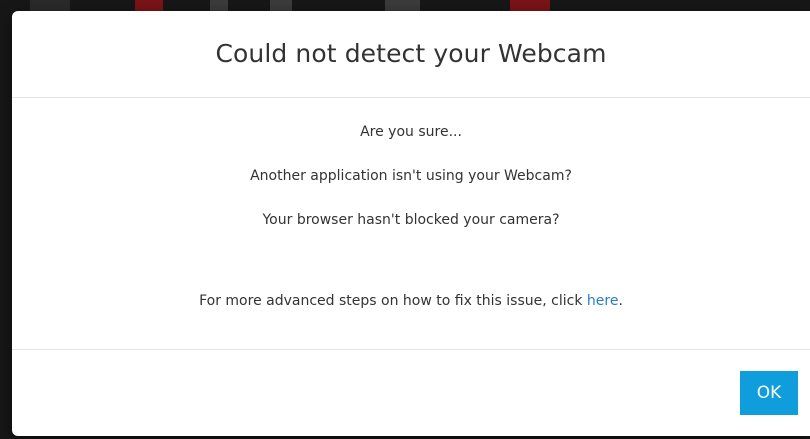 The width and height of the screenshot is (810, 439). Describe the element at coordinates (620, 301) in the screenshot. I see `advanced-help-suffix: .` at that location.